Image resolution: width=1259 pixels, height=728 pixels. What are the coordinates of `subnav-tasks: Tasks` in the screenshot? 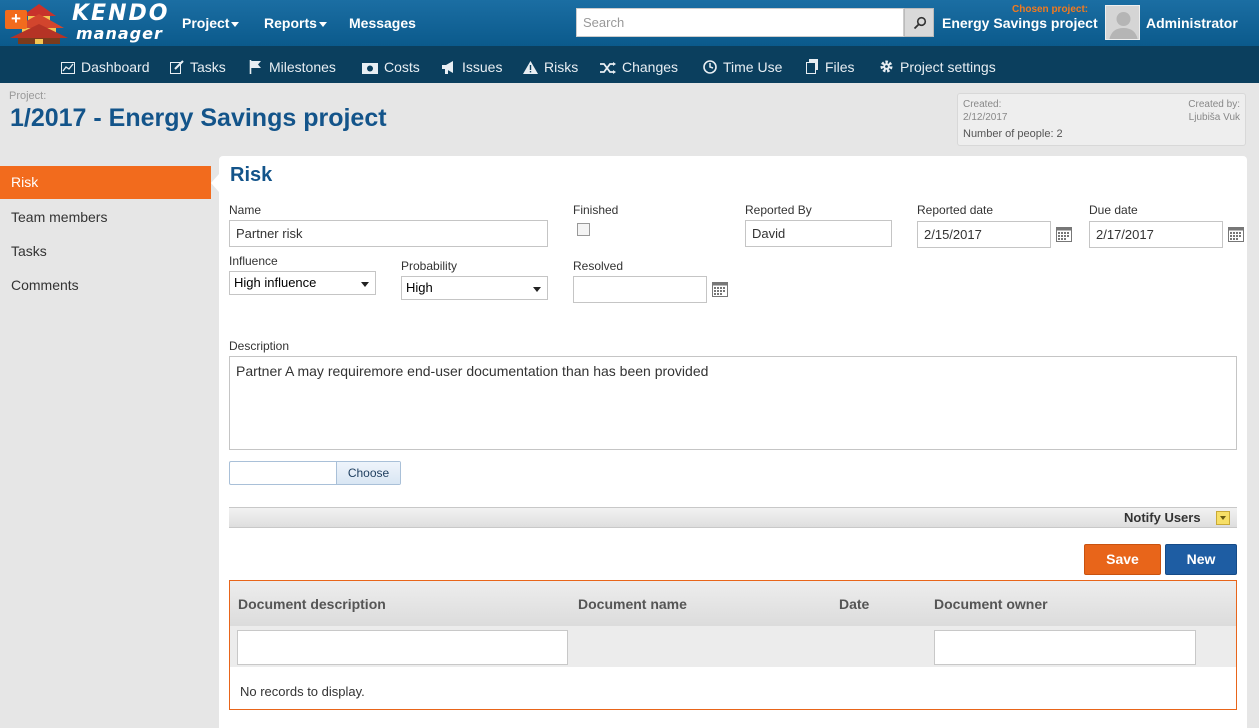 It's located at (198, 64).